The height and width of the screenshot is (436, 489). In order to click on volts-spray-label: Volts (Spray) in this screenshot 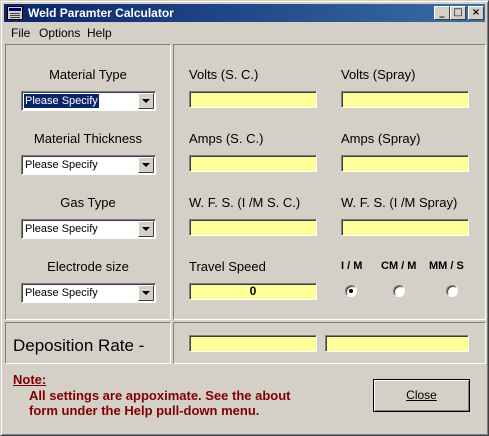, I will do `click(378, 74)`.